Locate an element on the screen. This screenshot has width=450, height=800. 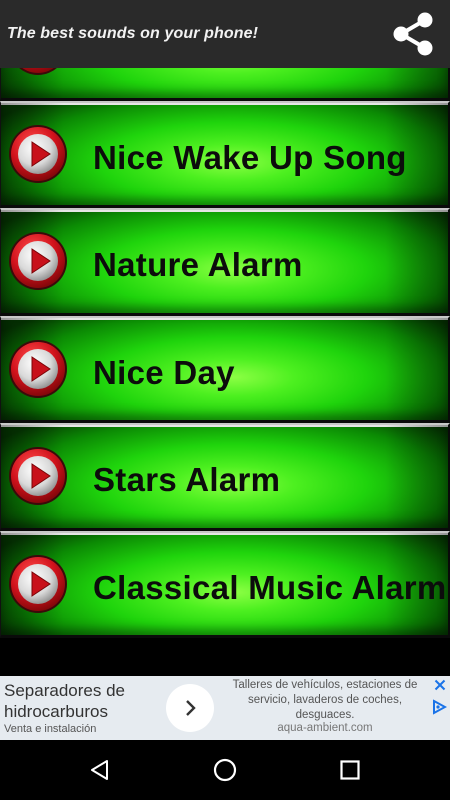
chevron-right-icon is located at coordinates (191, 708).